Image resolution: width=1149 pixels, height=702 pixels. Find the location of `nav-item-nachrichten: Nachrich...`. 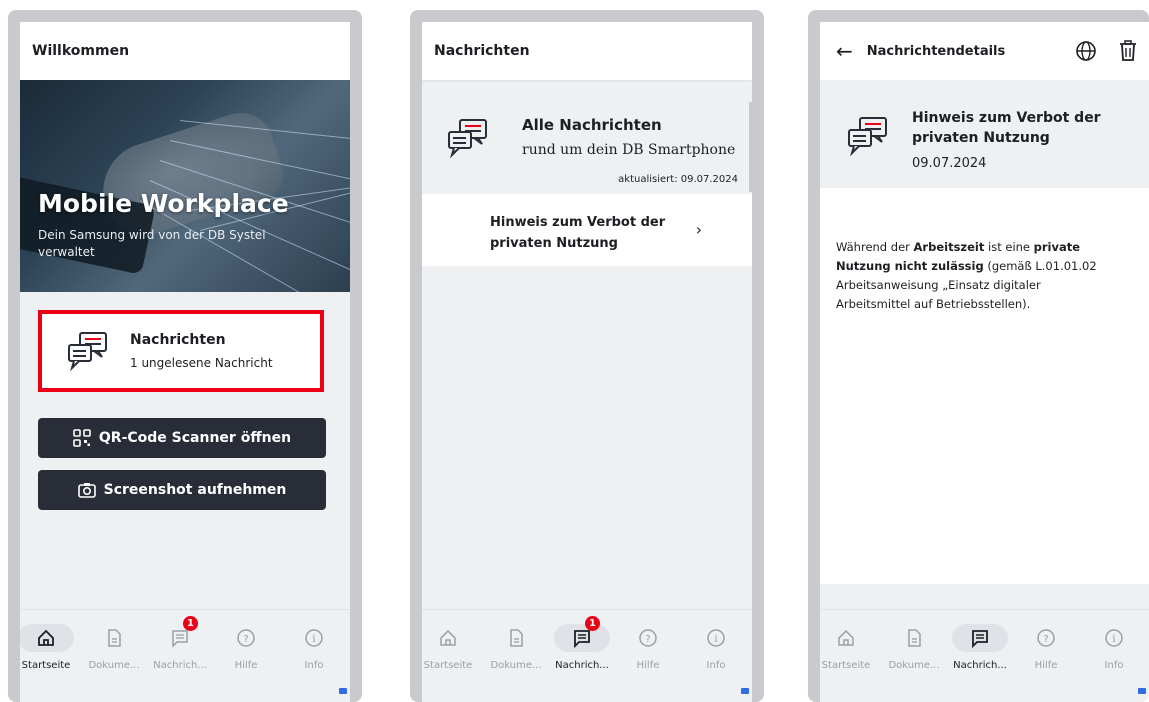

nav-item-nachrichten: Nachrich... is located at coordinates (980, 647).